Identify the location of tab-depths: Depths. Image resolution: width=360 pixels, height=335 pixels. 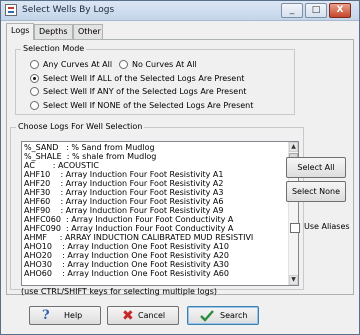
(53, 31).